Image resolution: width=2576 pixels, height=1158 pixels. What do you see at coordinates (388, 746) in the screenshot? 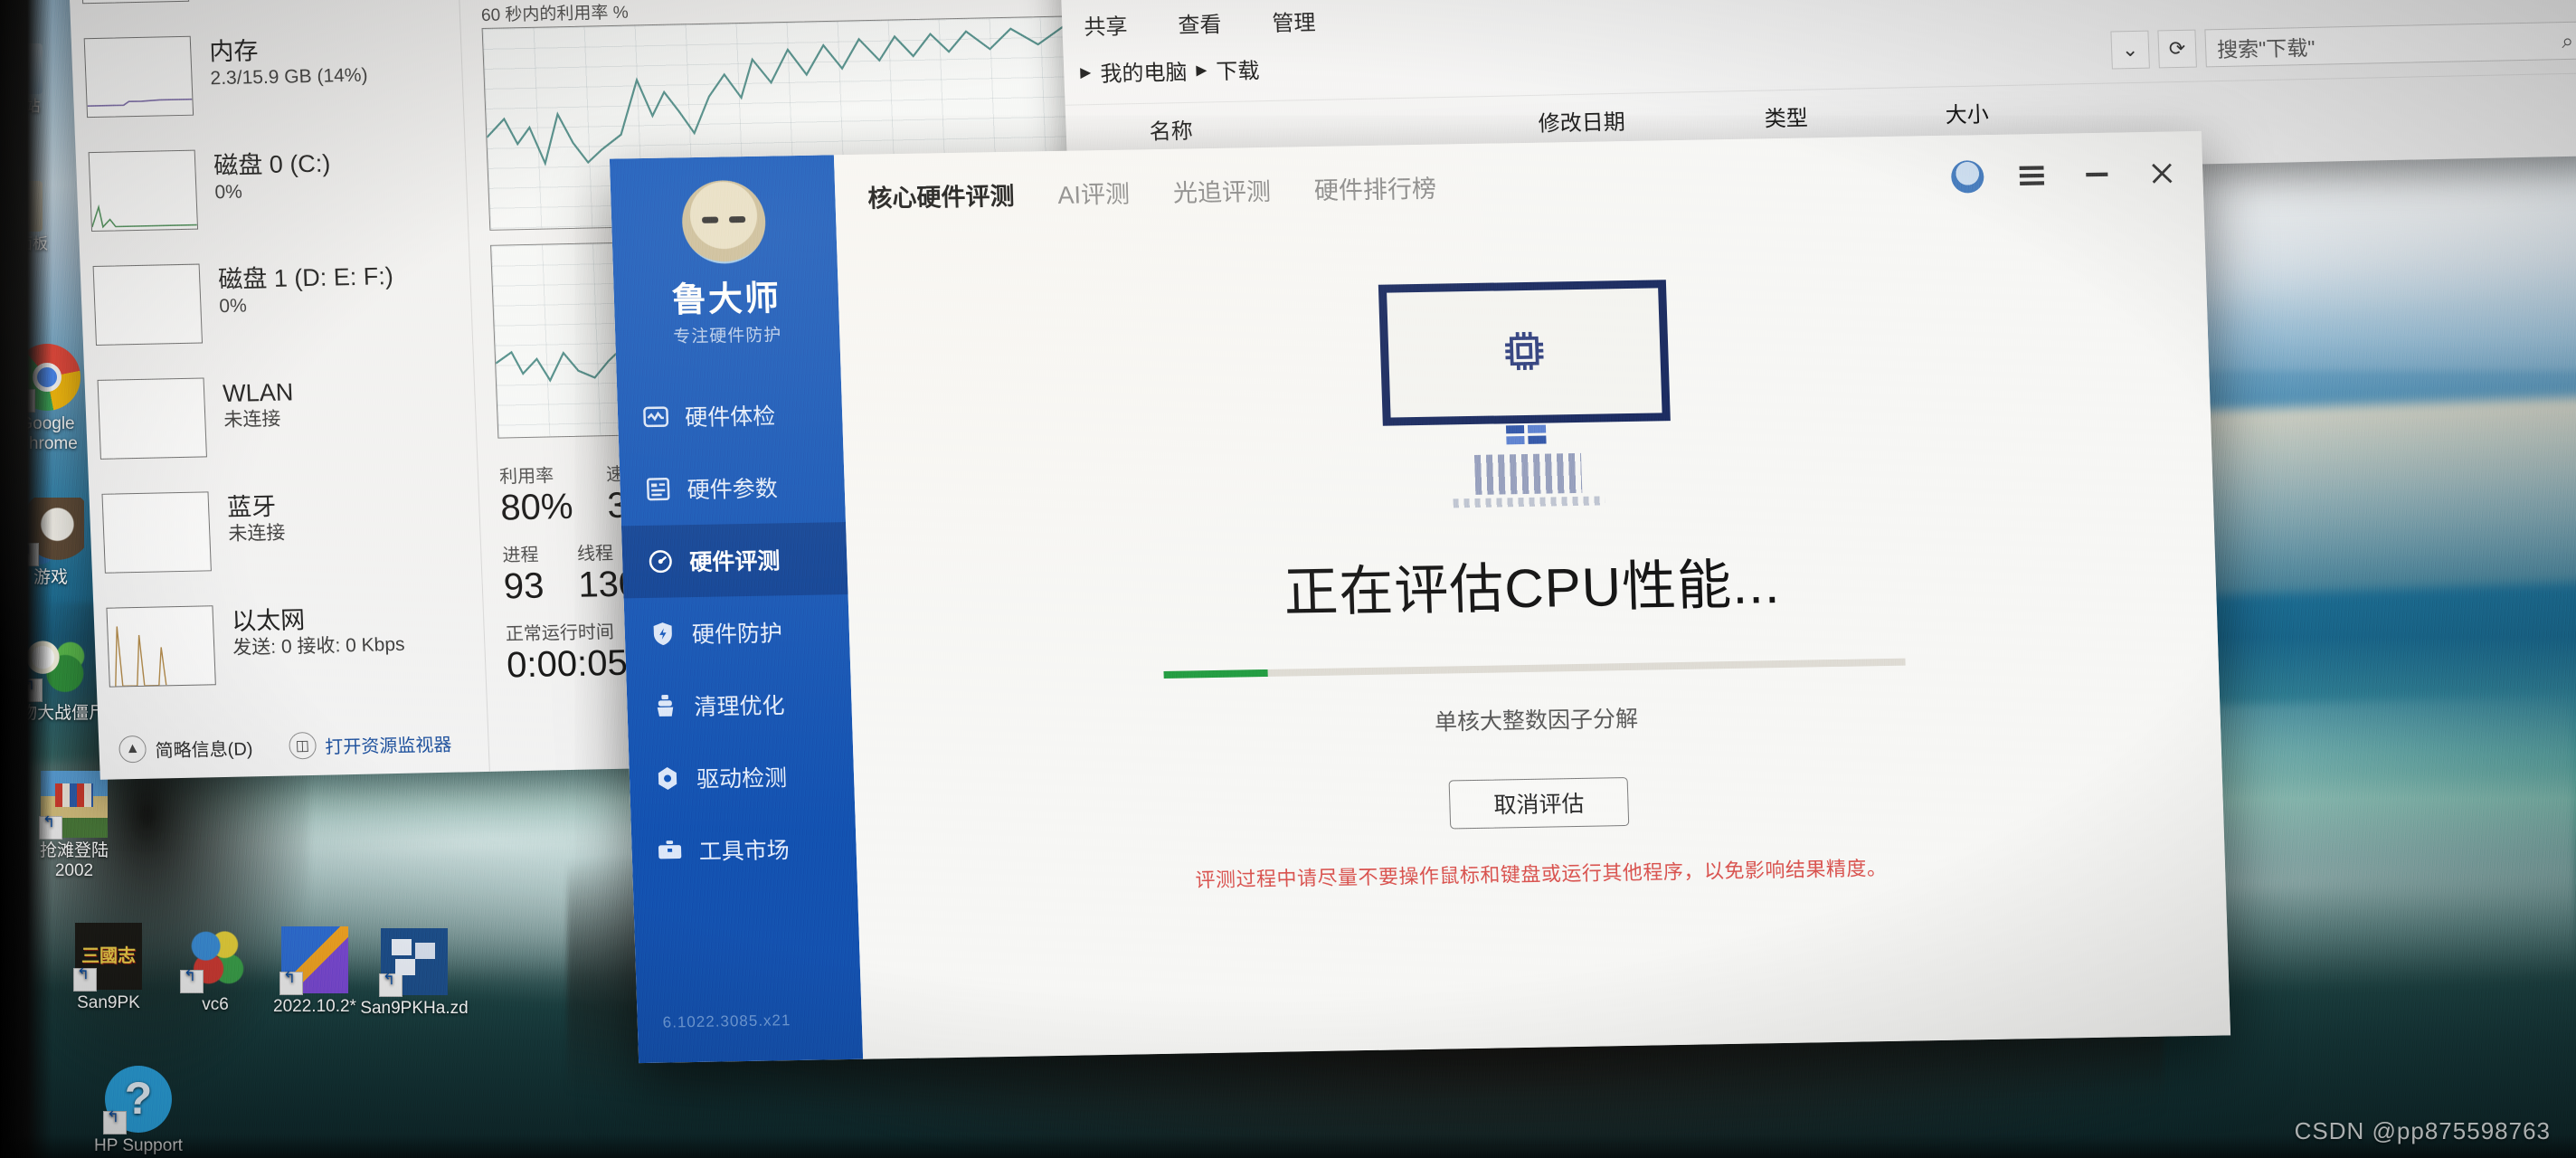
I see `resource-monitor-label: 打开资源监视器` at bounding box center [388, 746].